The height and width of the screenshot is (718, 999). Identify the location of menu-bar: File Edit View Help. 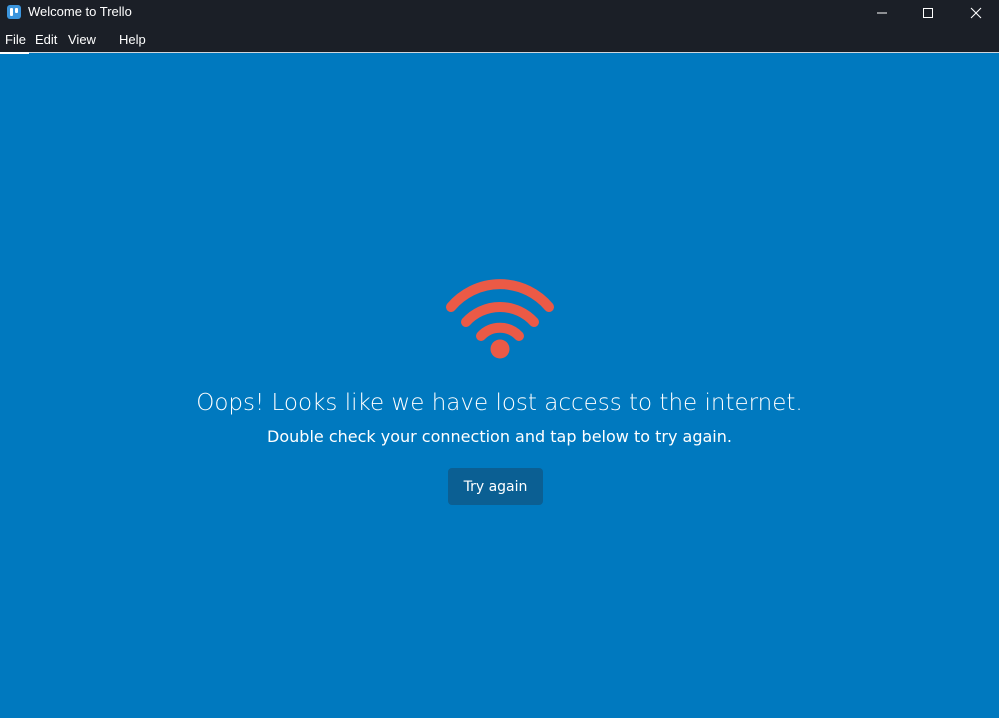
(499, 39).